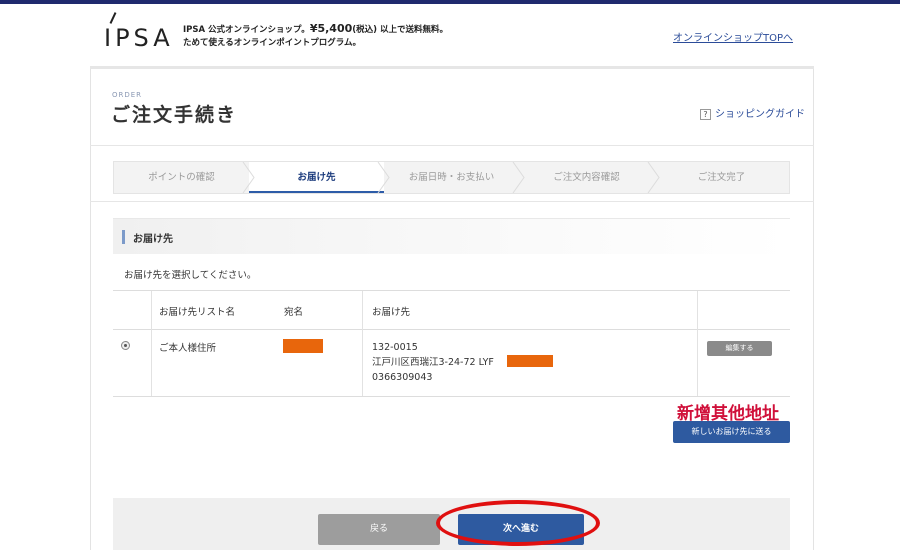  What do you see at coordinates (433, 362) in the screenshot?
I see `street-address: 江戸川区西瑞江3-24-72 LYF` at bounding box center [433, 362].